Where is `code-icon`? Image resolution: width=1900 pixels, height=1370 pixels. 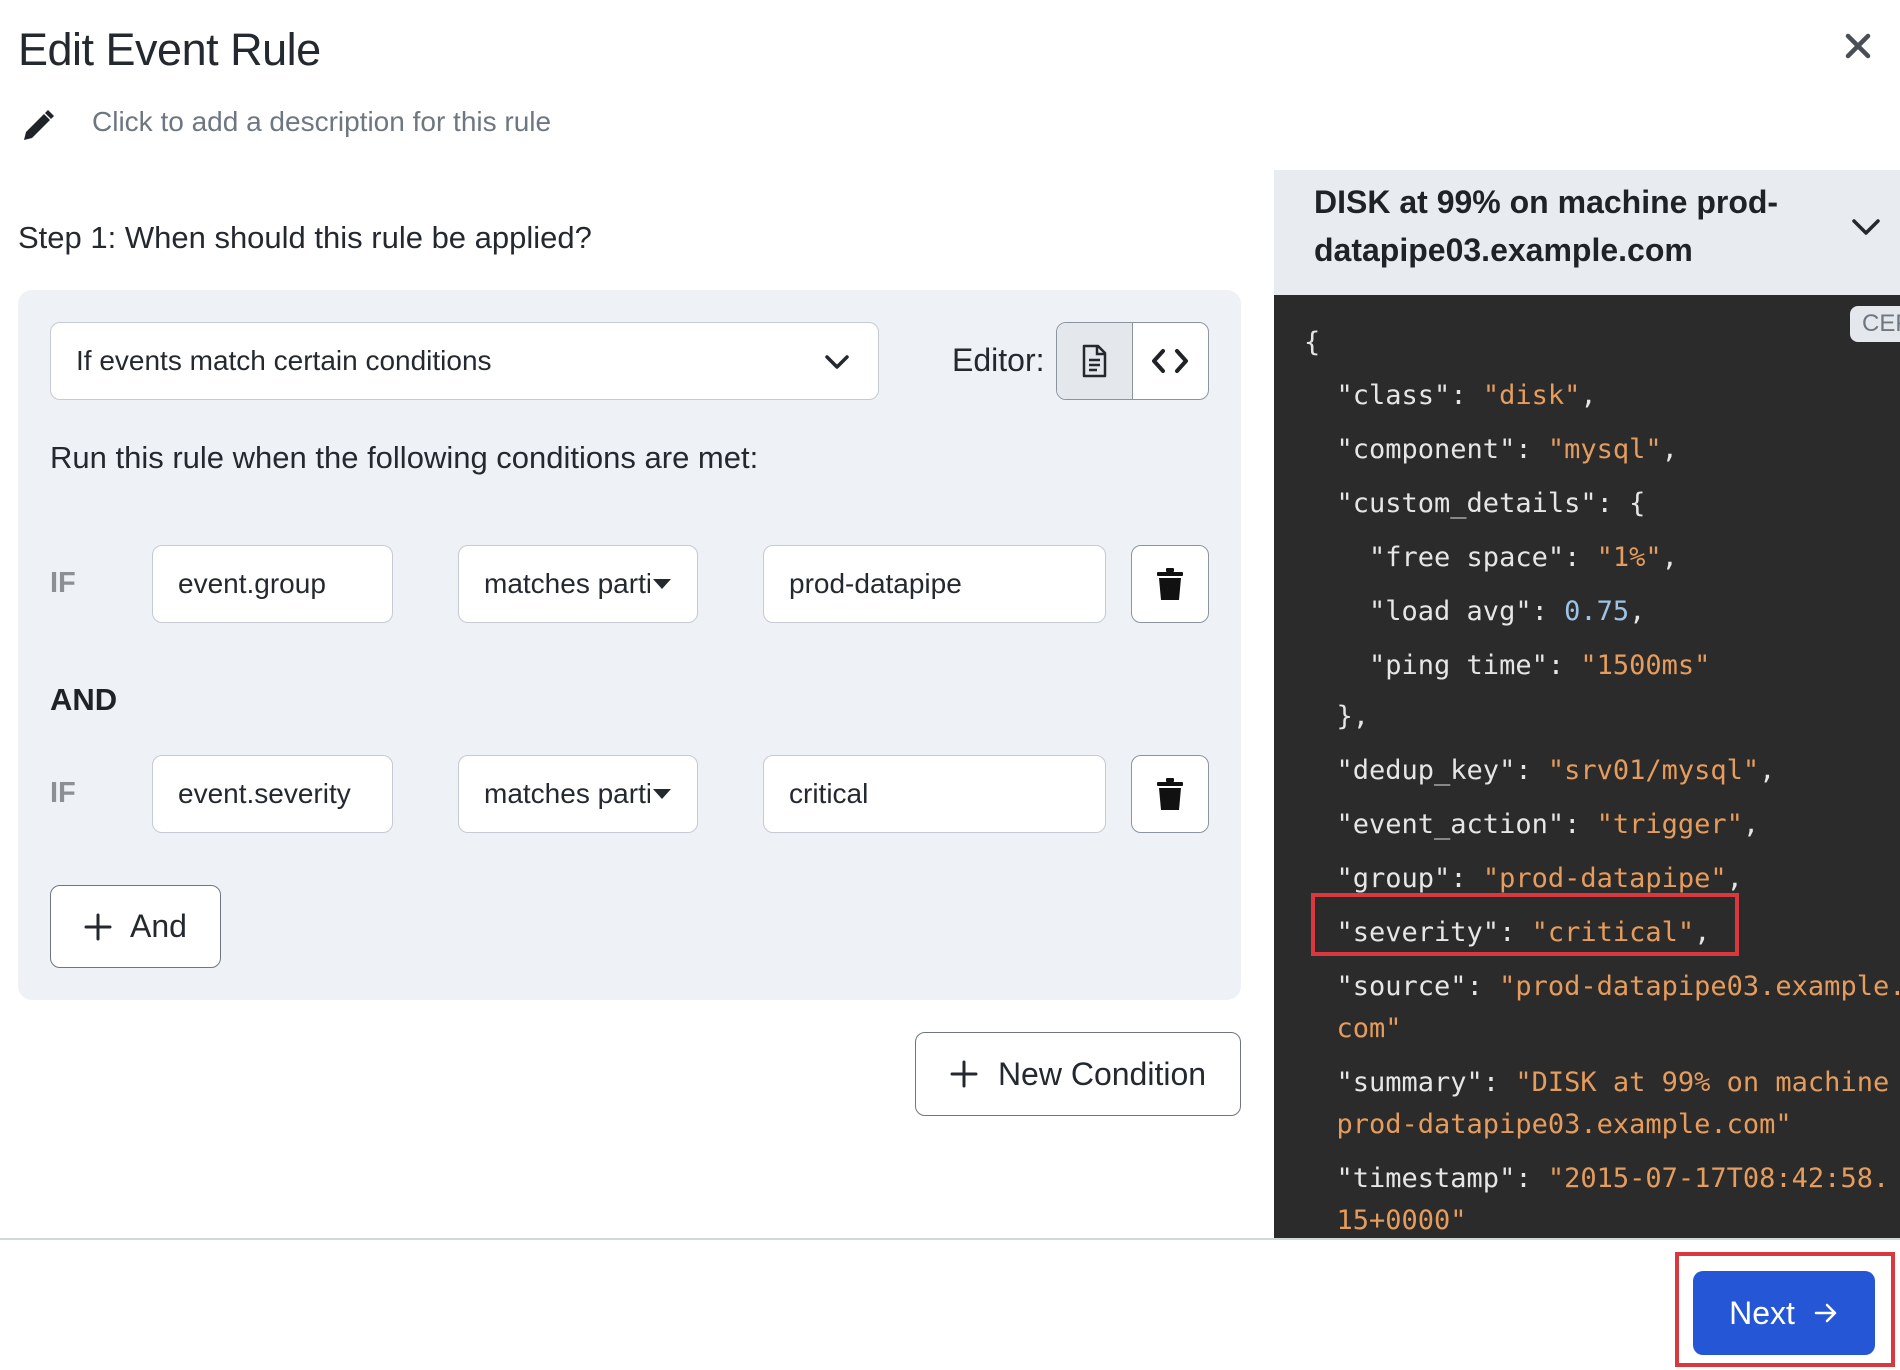 code-icon is located at coordinates (1170, 361).